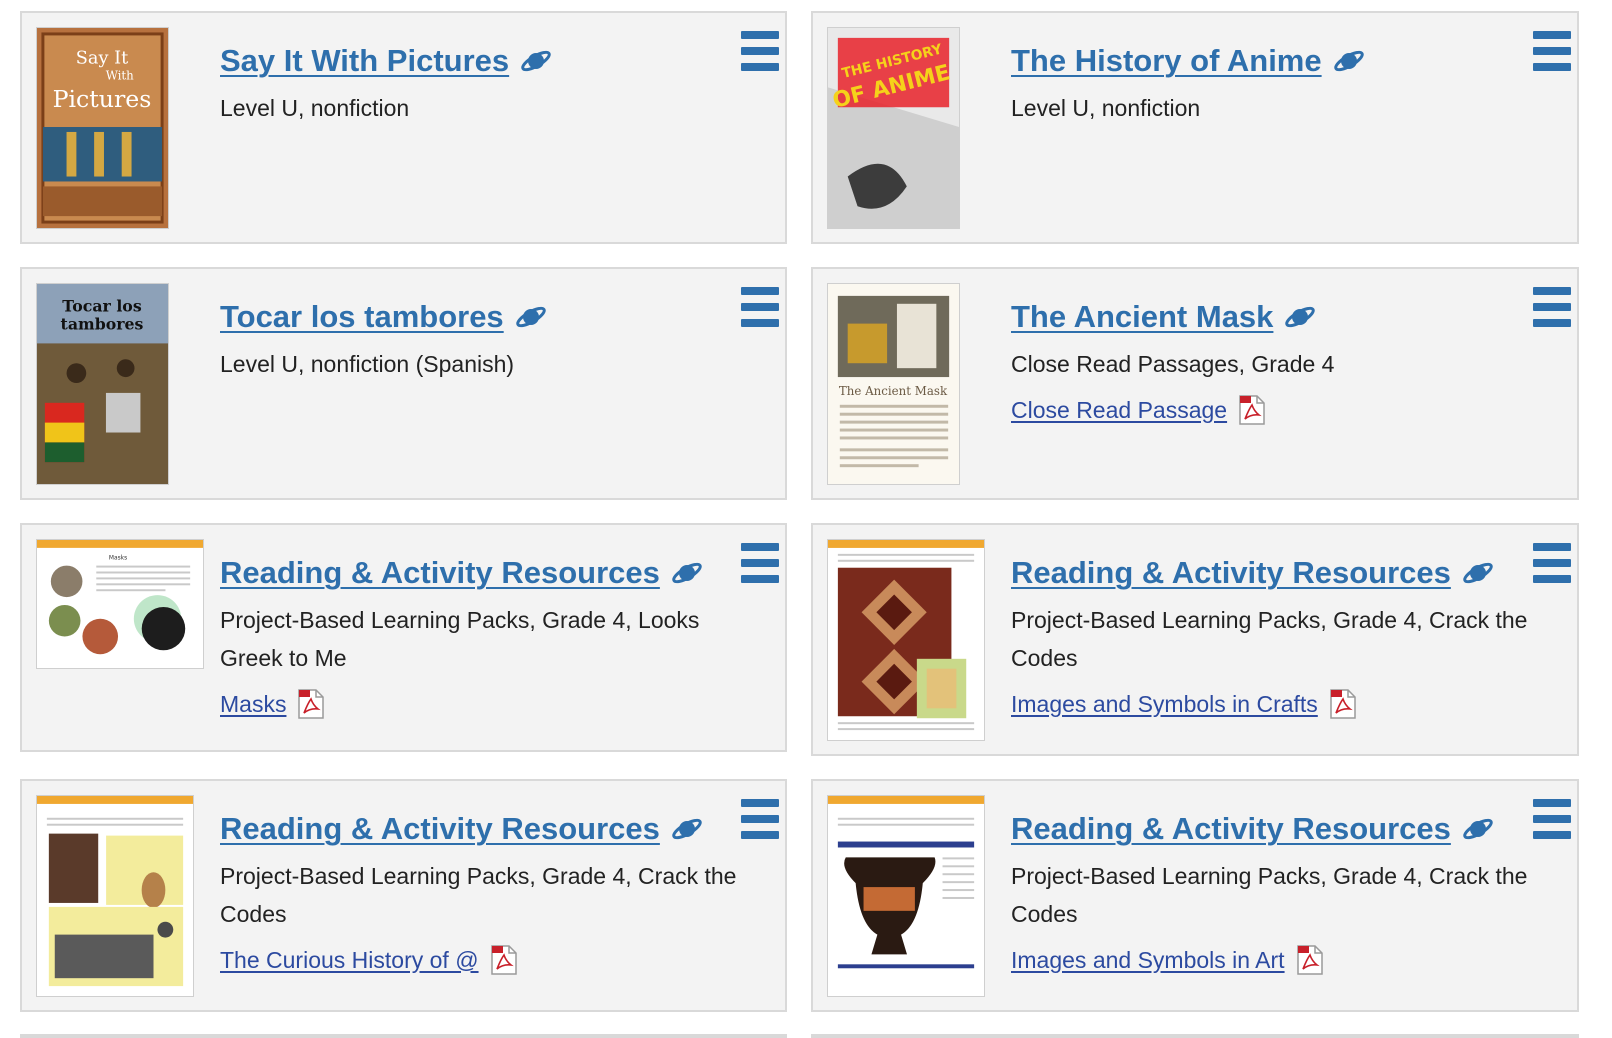 Image resolution: width=1612 pixels, height=1038 pixels. I want to click on cover-text: tambores, so click(102, 324).